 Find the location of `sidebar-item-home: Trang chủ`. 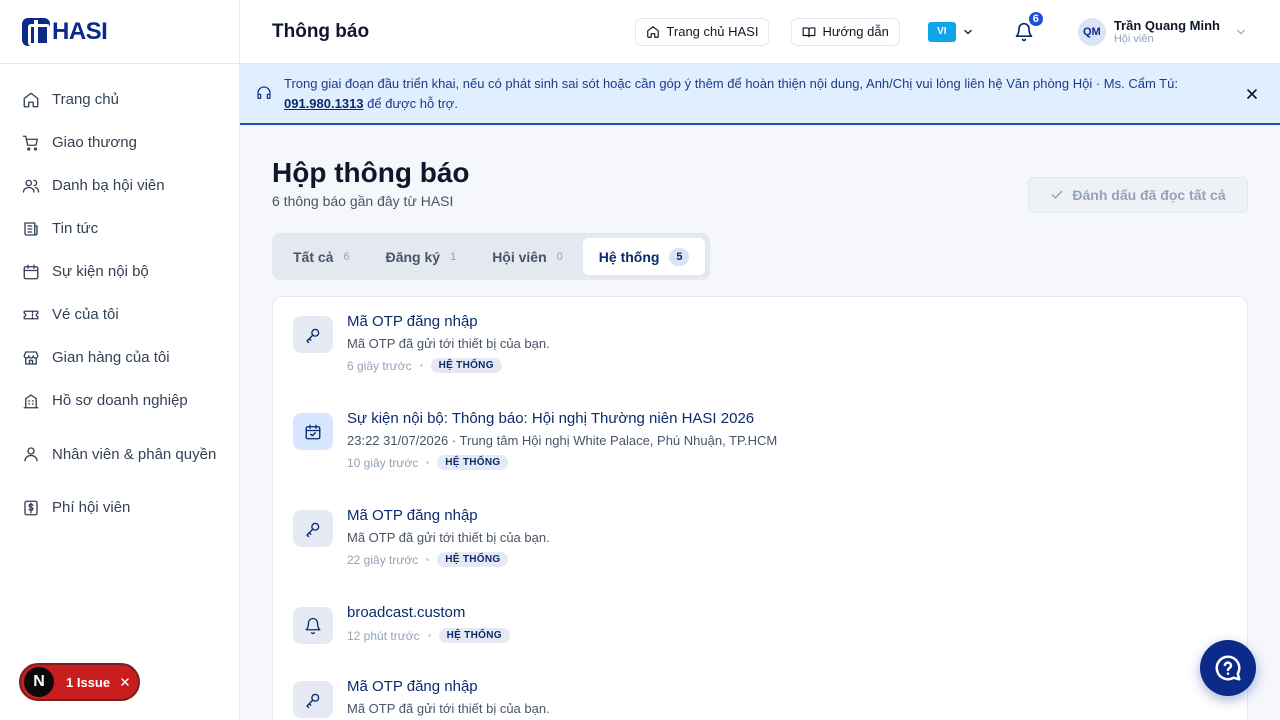

sidebar-item-home: Trang chủ is located at coordinates (119, 99).